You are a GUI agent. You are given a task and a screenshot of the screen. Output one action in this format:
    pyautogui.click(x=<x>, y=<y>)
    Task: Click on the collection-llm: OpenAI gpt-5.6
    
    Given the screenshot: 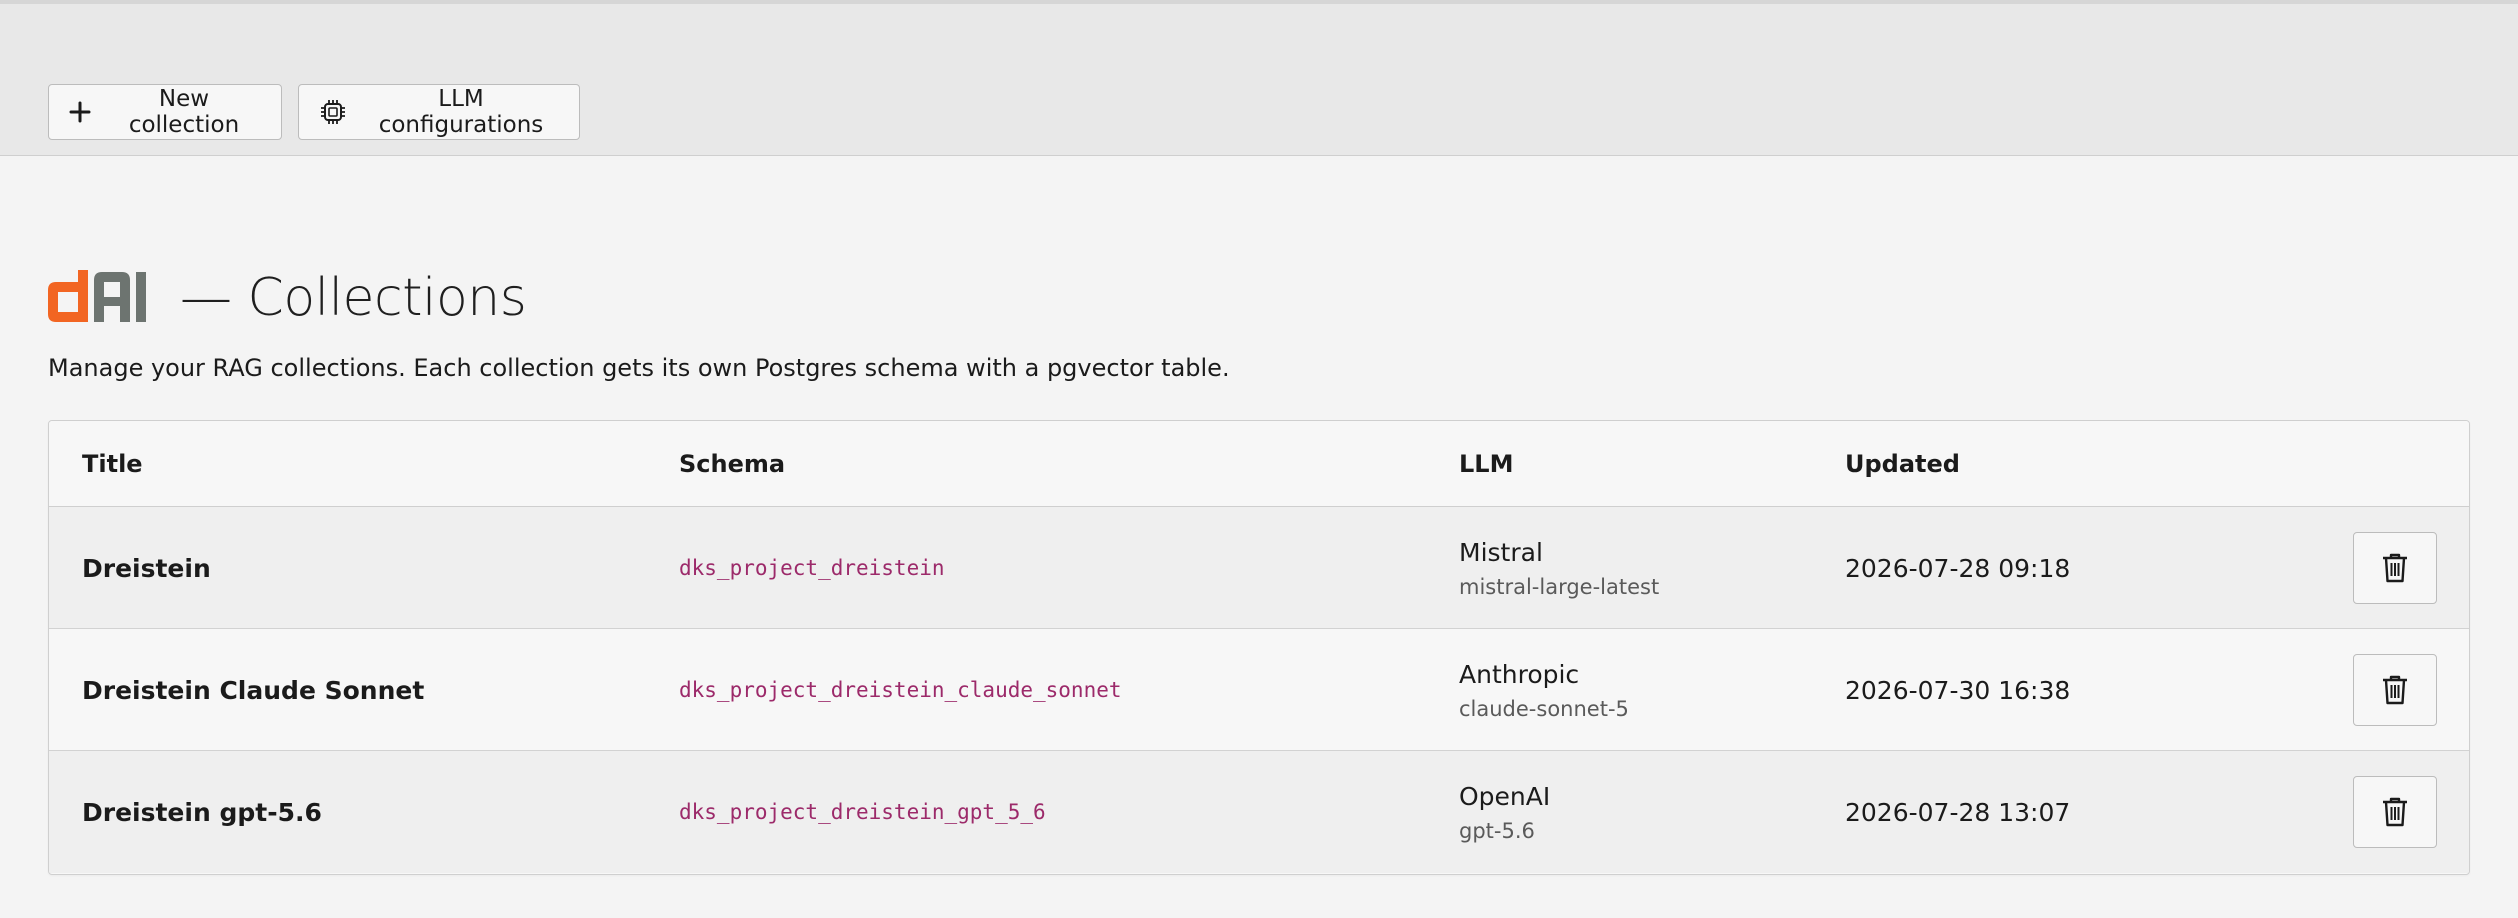 What is the action you would take?
    pyautogui.click(x=1504, y=812)
    